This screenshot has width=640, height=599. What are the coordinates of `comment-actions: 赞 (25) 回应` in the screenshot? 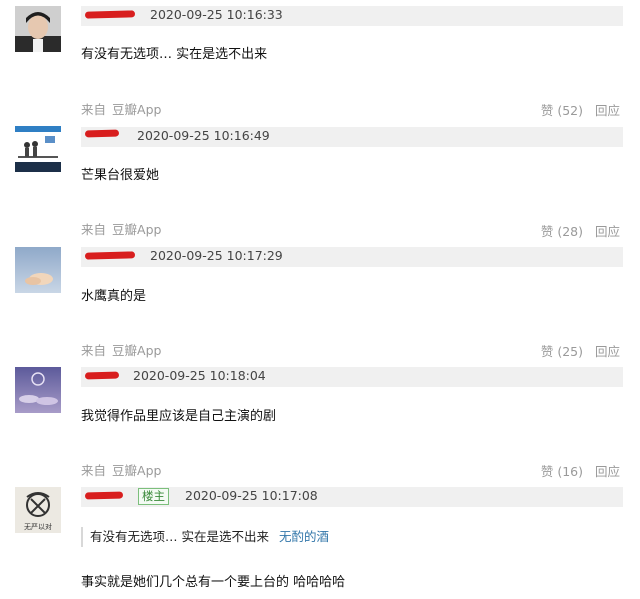 It's located at (580, 350).